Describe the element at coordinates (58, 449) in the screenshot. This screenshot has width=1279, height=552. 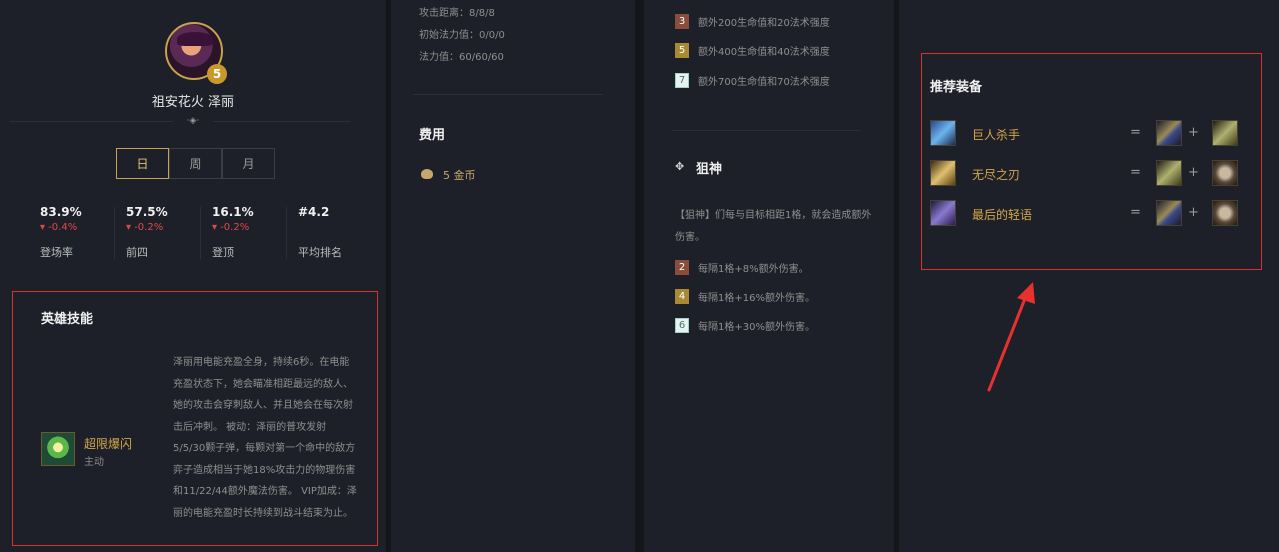
I see `skill-icon` at that location.